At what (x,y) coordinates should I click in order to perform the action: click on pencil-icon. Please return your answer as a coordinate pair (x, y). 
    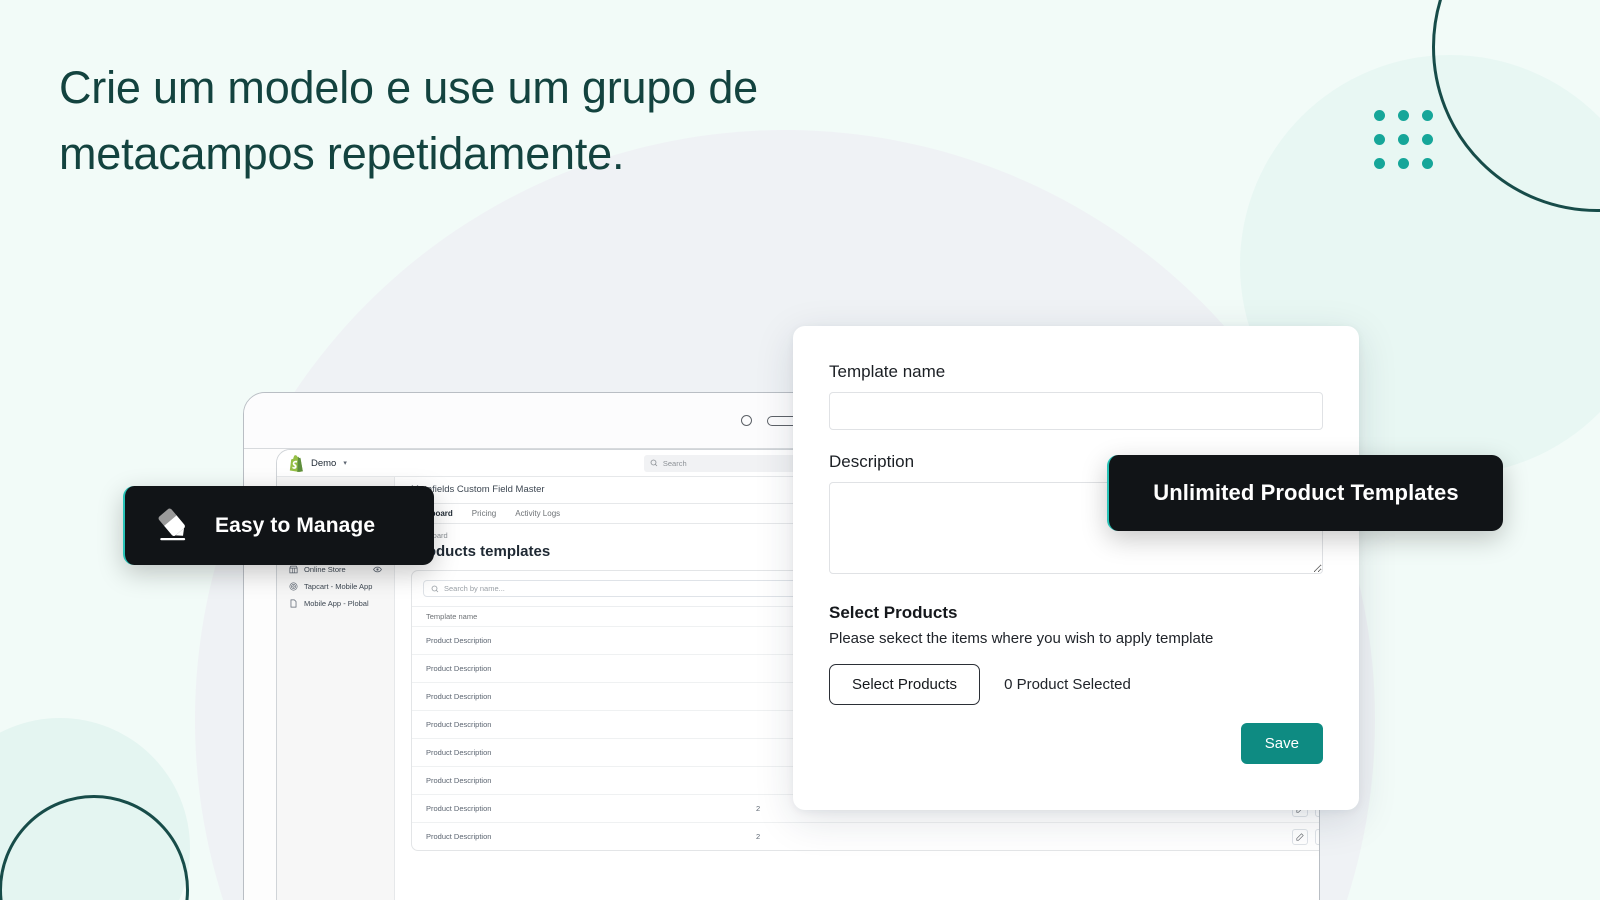
    Looking at the image, I should click on (1300, 836).